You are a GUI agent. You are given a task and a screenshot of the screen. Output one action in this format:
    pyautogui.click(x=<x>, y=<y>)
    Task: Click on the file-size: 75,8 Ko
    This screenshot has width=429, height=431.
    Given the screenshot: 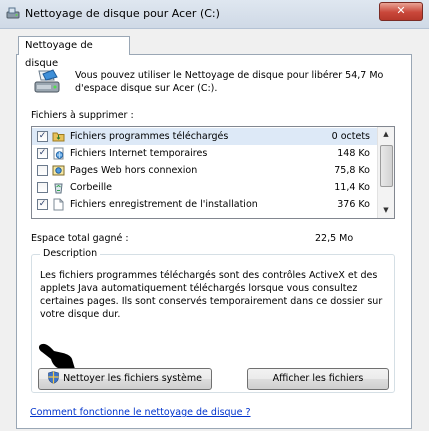 What is the action you would take?
    pyautogui.click(x=352, y=170)
    